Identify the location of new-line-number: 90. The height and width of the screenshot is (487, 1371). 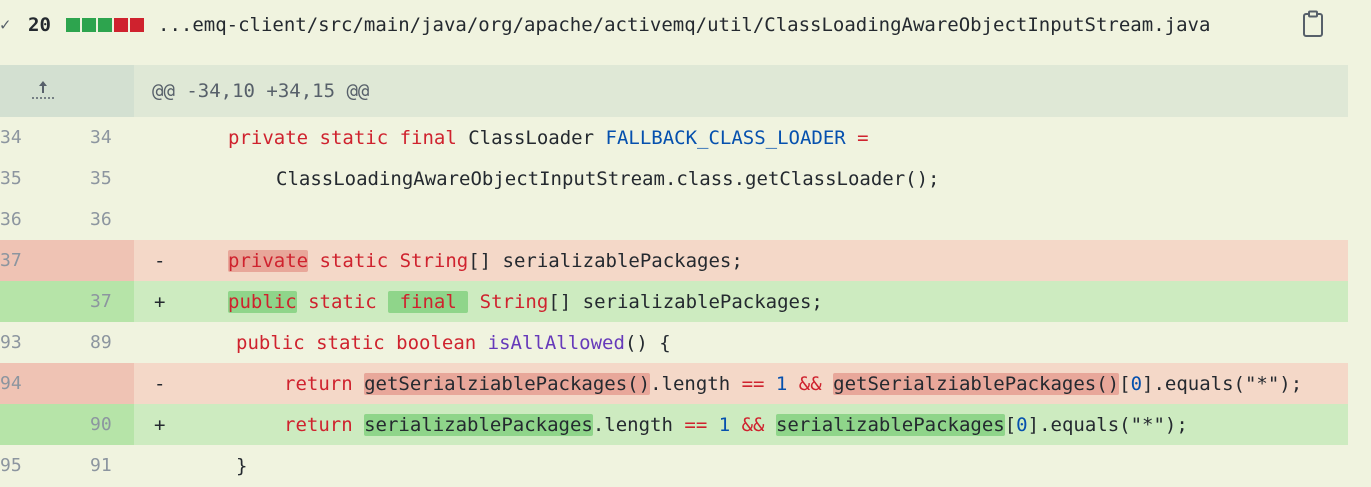
(105, 424).